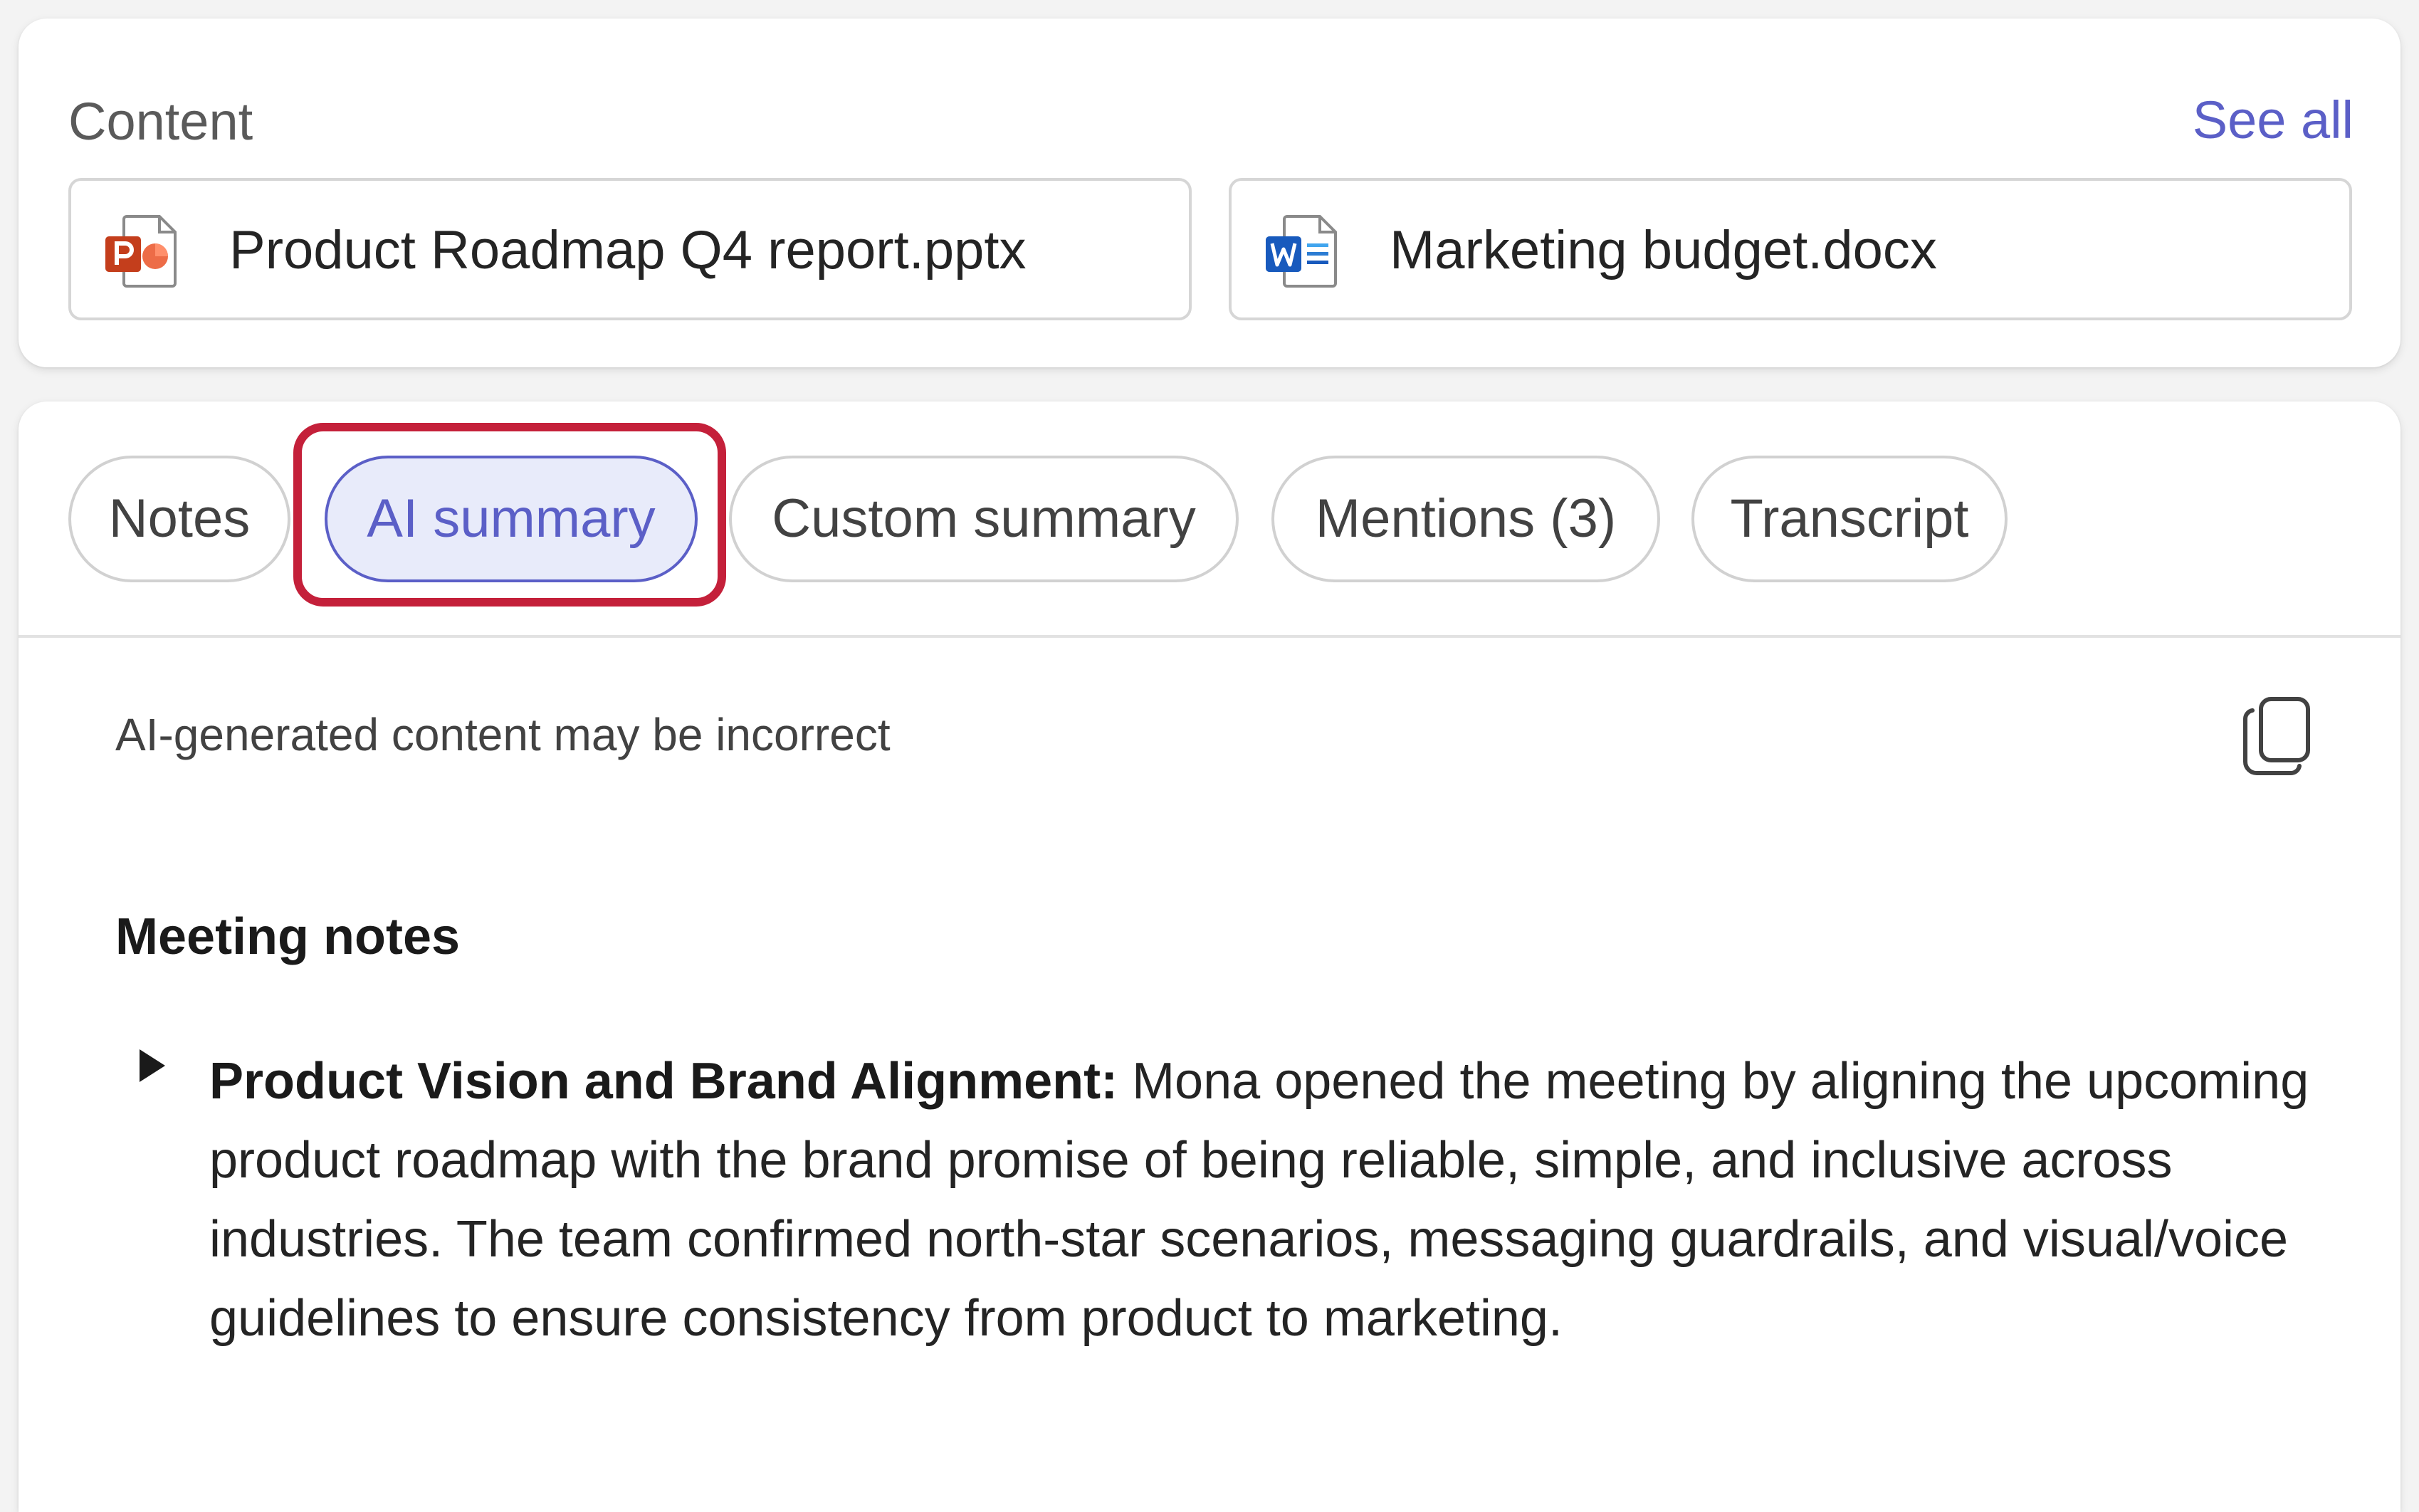 This screenshot has height=1512, width=2419. I want to click on tab-ai-summary: AI summary, so click(511, 519).